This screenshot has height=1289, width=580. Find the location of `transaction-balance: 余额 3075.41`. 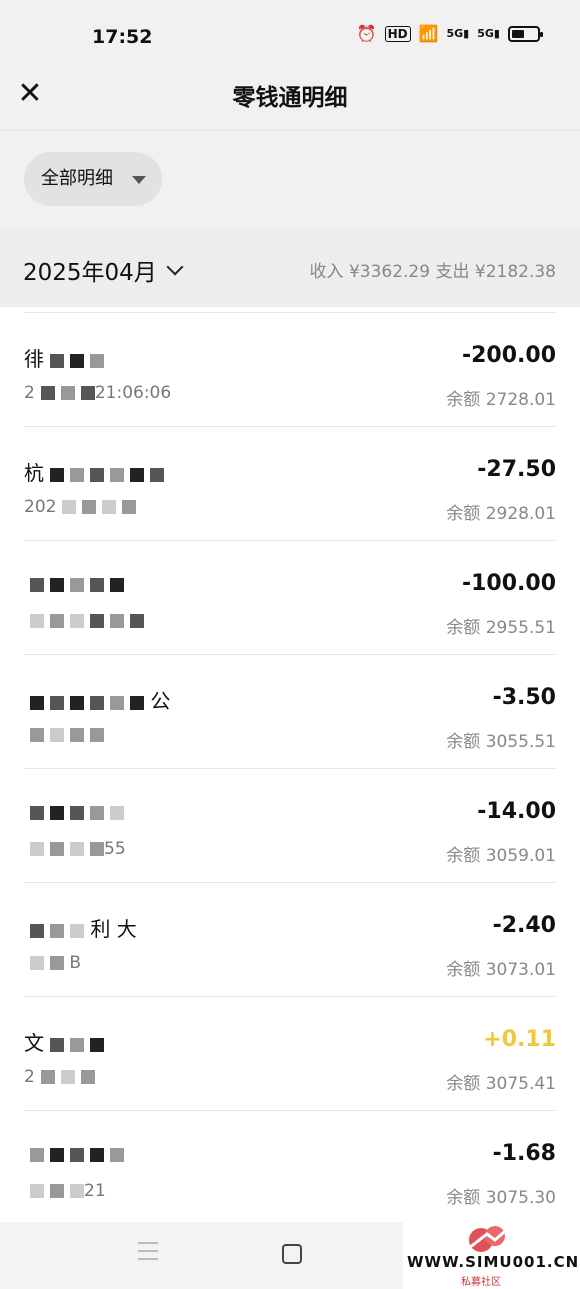

transaction-balance: 余额 3075.41 is located at coordinates (501, 1084).